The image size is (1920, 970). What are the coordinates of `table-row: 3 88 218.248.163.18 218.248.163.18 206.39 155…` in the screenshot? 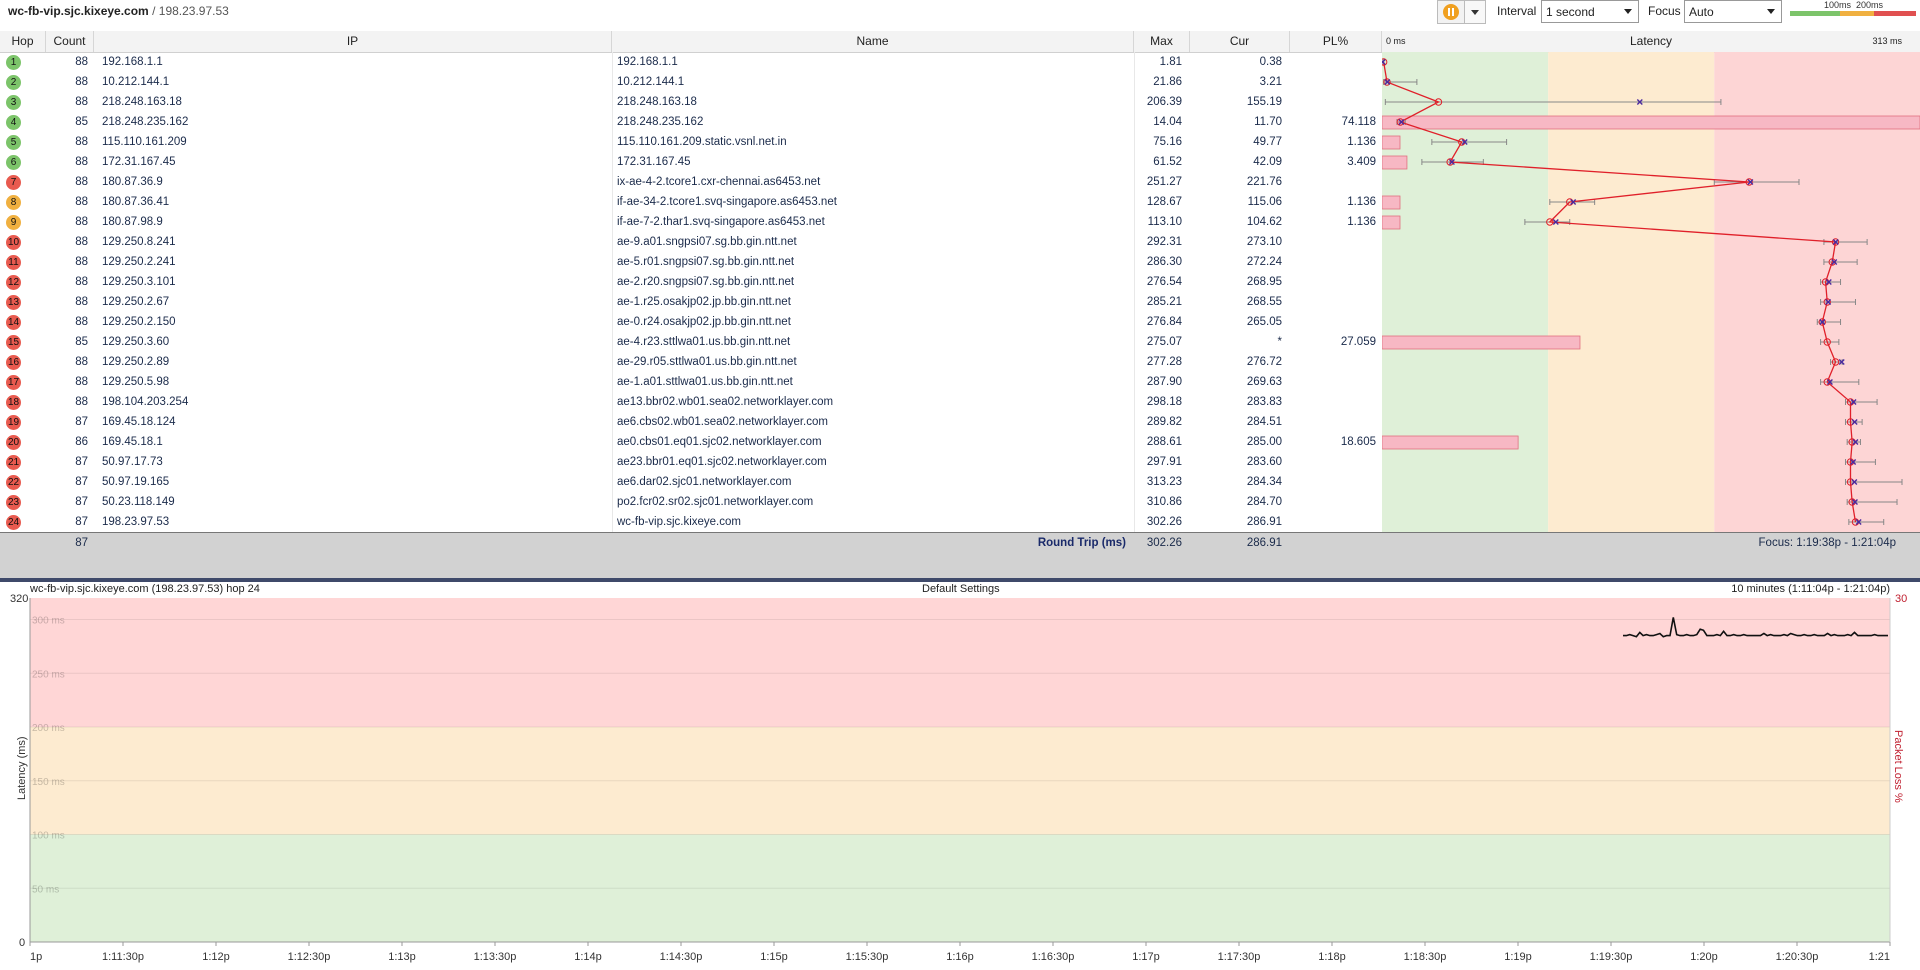 It's located at (690, 102).